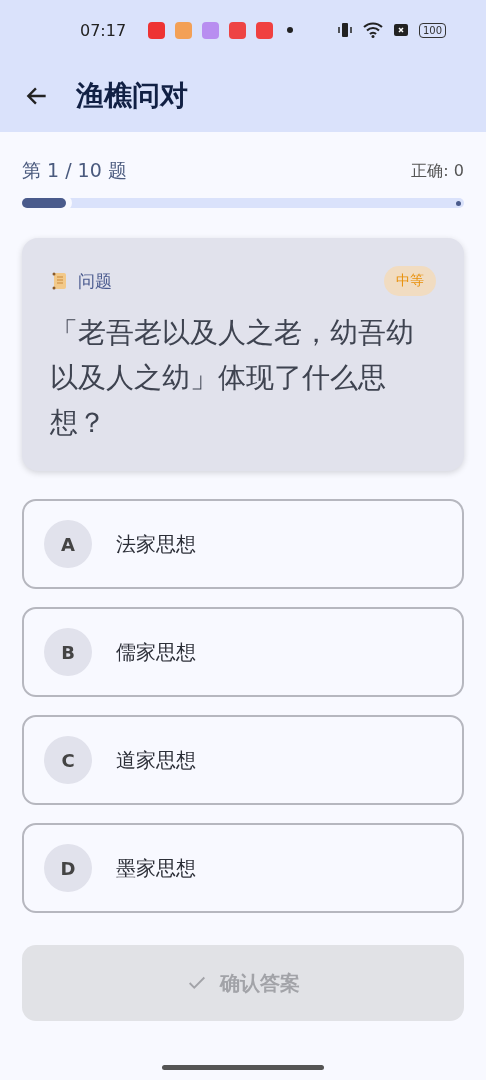  What do you see at coordinates (232, 378) in the screenshot?
I see `question-text: 「老吾老以及人之老，幼吾幼以及人之幼」体现了什么思想？` at bounding box center [232, 378].